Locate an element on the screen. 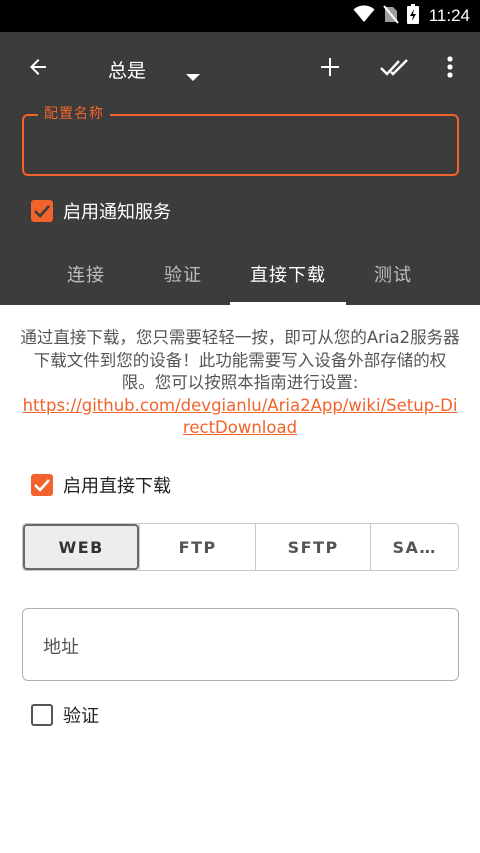 This screenshot has width=480, height=853. arrow-left-icon is located at coordinates (38, 69).